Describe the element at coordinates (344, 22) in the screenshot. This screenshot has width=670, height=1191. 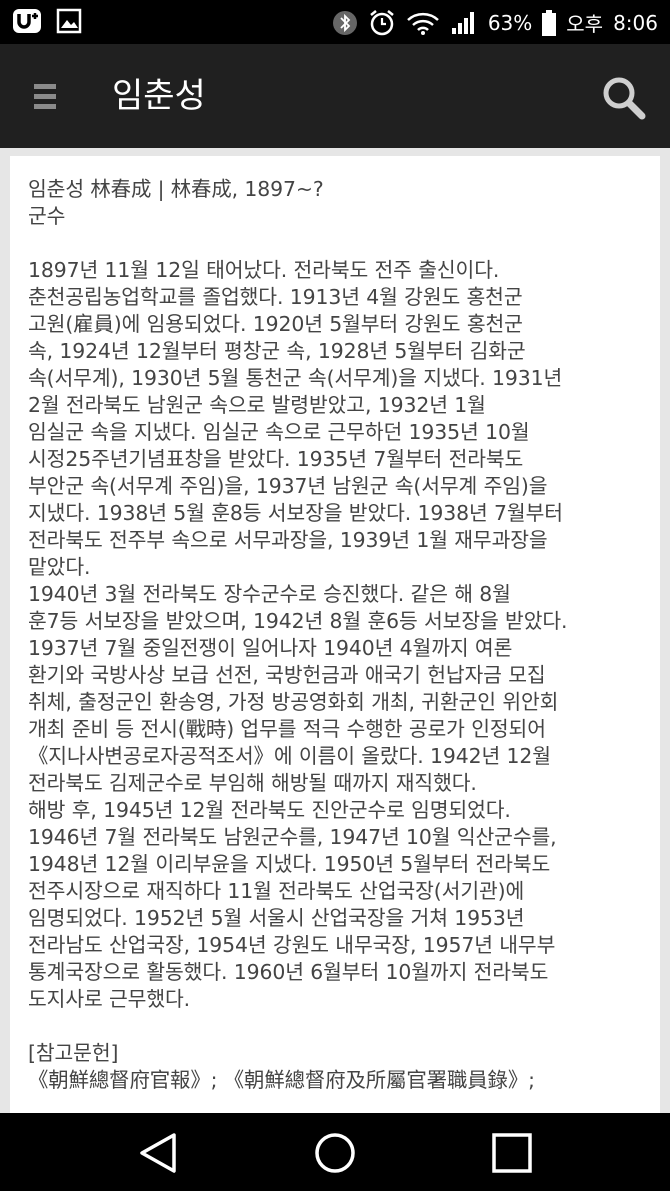
I see `bluetooth-icon` at that location.